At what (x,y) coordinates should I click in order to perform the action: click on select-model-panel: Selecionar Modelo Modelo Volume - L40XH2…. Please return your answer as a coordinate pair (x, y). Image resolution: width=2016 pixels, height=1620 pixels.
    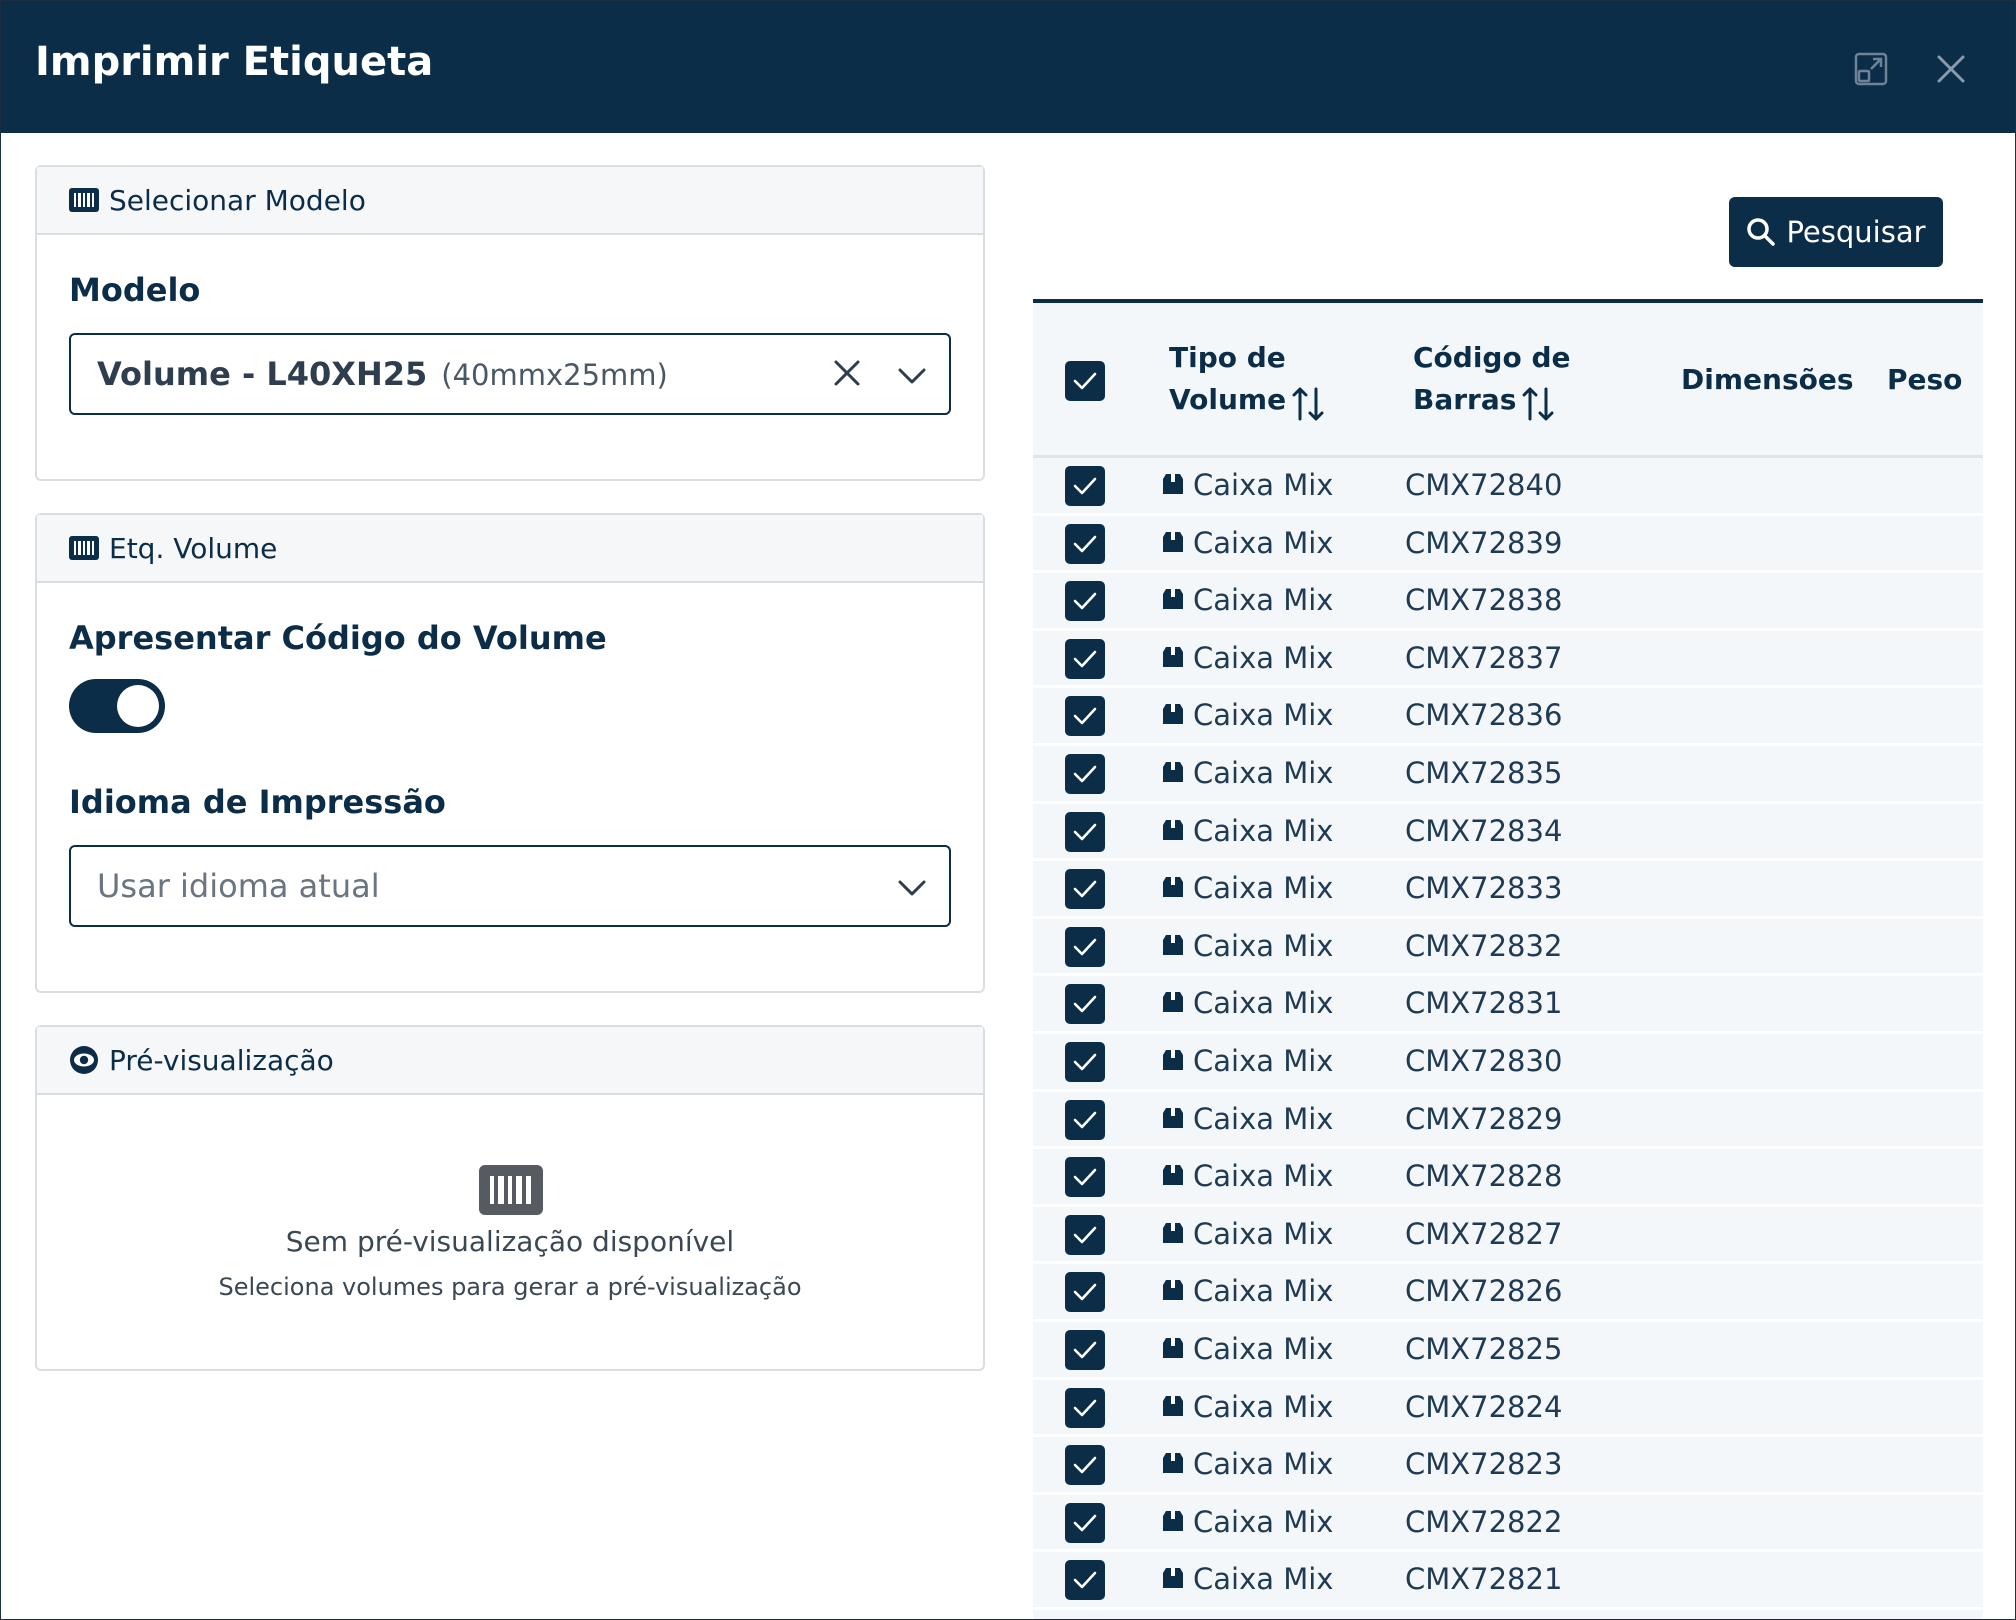
    Looking at the image, I should click on (510, 323).